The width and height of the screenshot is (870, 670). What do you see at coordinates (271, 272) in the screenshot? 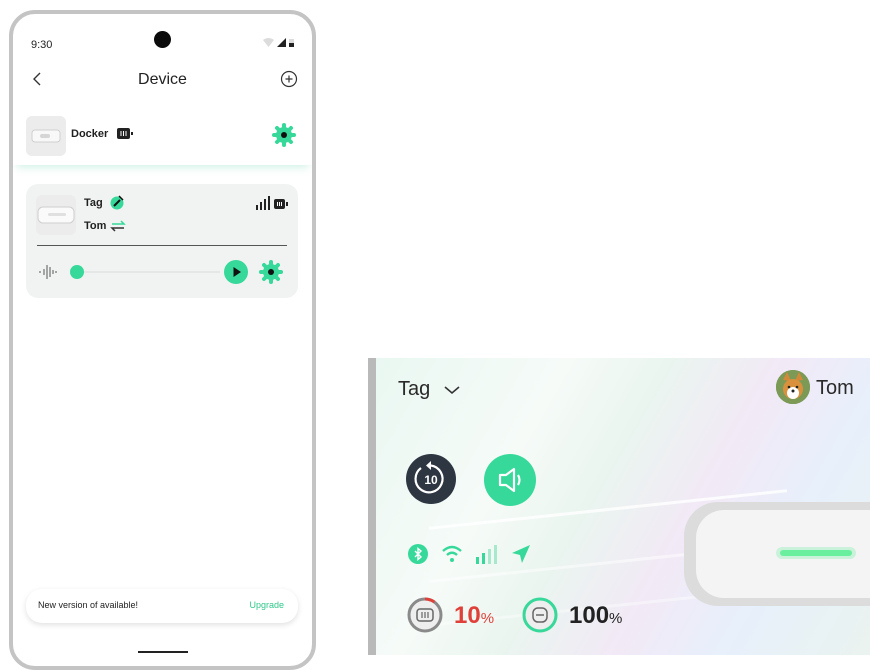
I see `tag-settings-gear-icon` at bounding box center [271, 272].